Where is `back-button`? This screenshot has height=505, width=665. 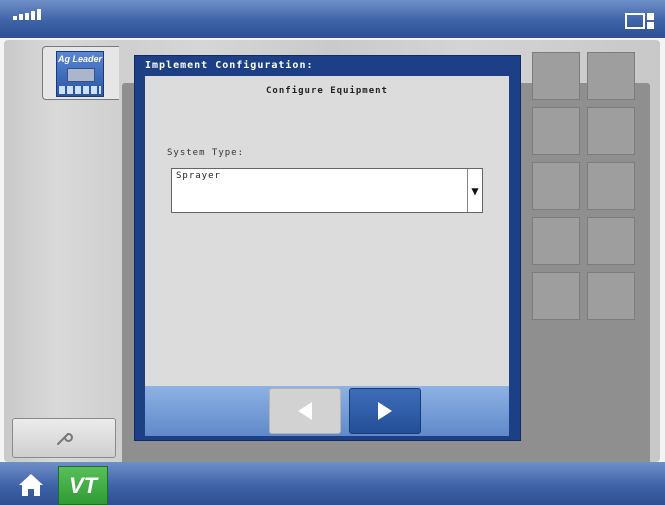
back-button is located at coordinates (305, 411).